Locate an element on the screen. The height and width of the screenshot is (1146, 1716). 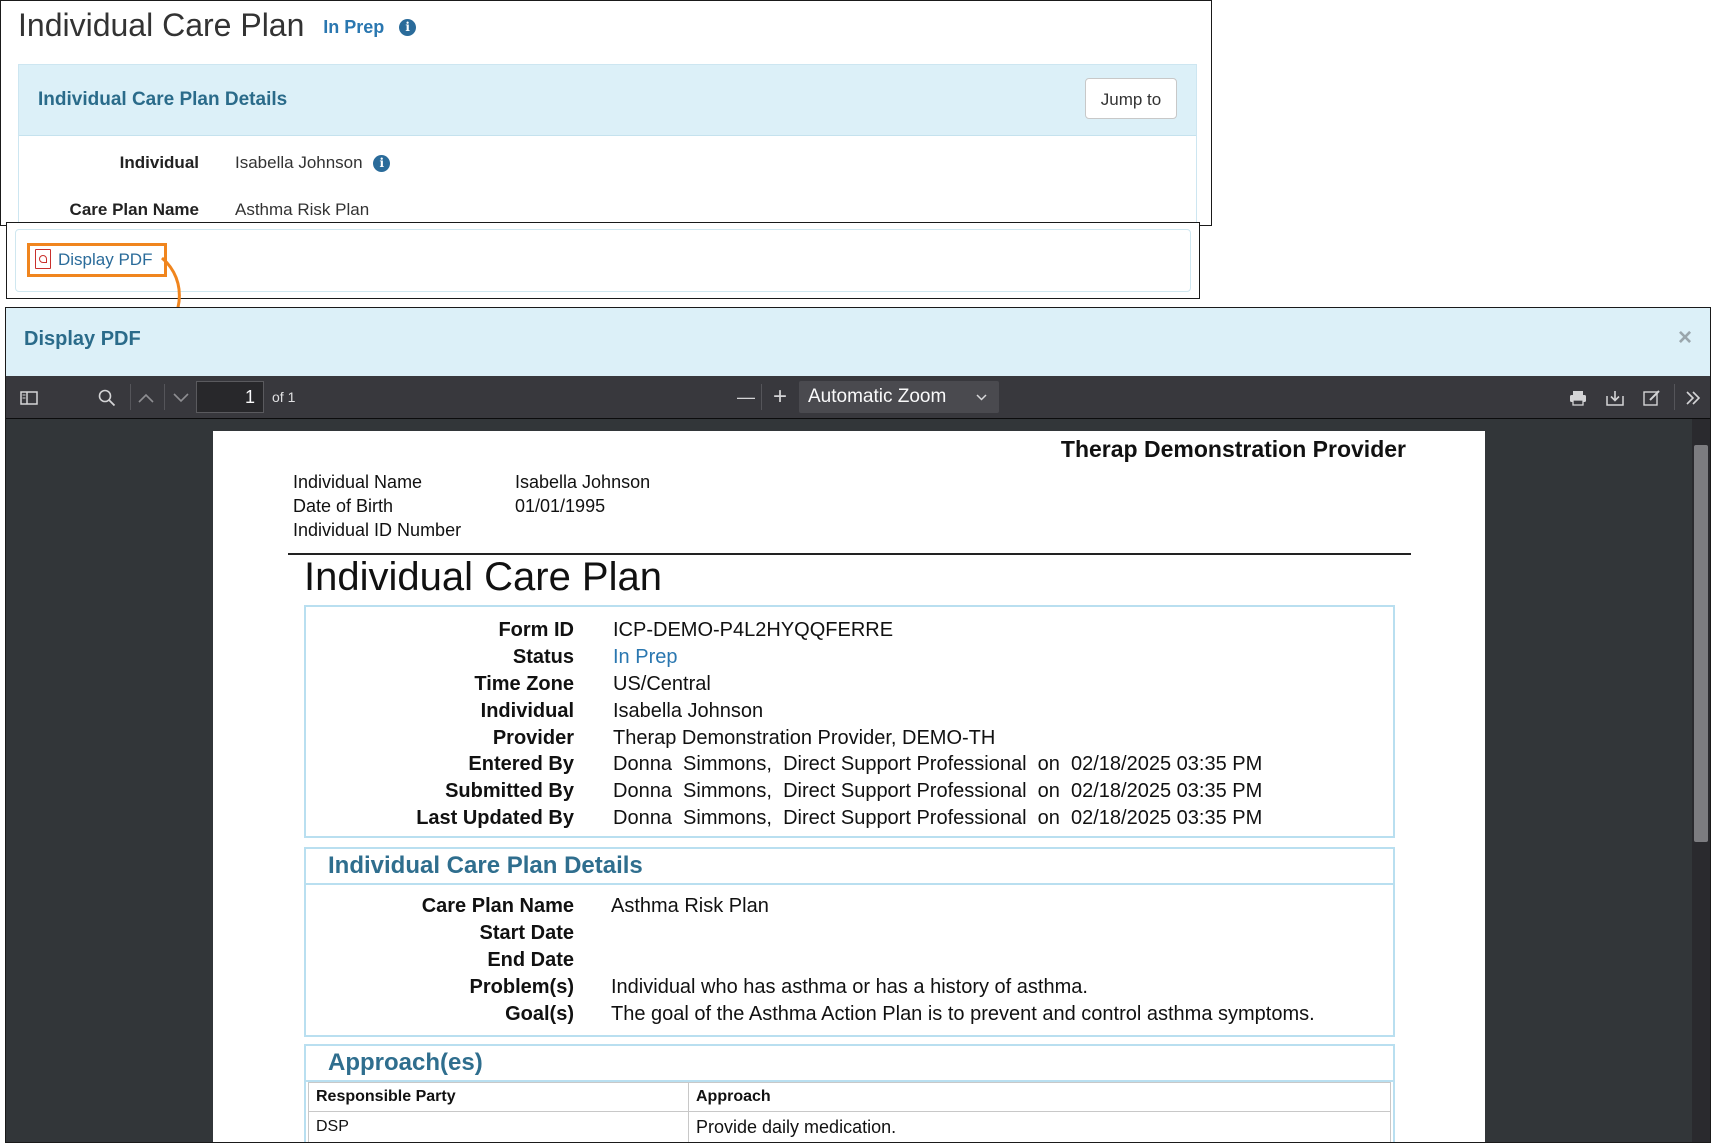
table-cell: DSP is located at coordinates (498, 1126).